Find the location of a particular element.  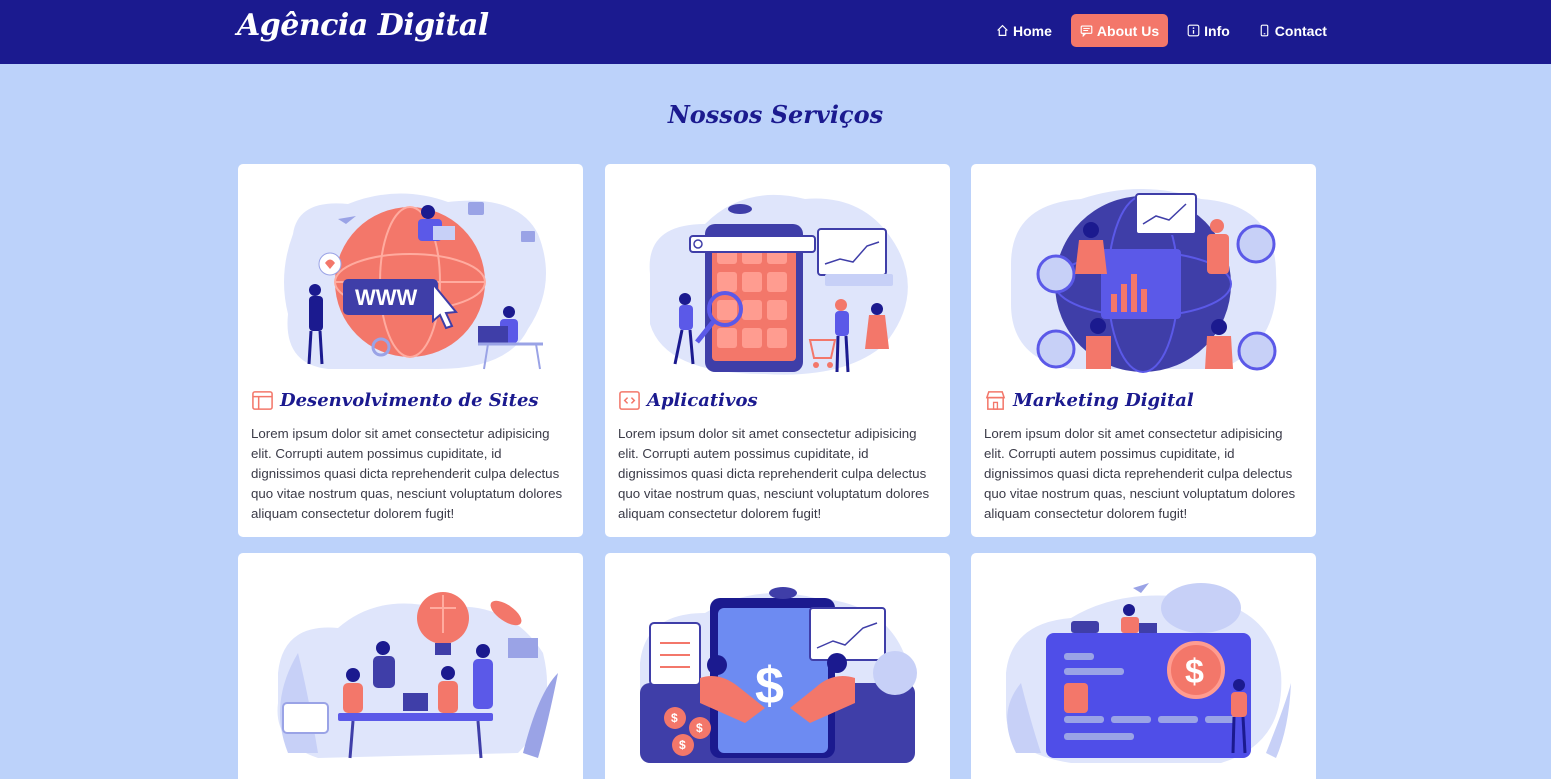

home-icon is located at coordinates (1002, 30).